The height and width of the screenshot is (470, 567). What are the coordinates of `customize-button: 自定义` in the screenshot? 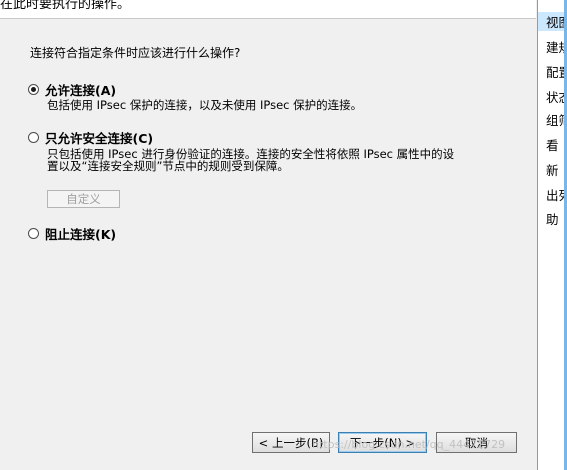 It's located at (83, 199).